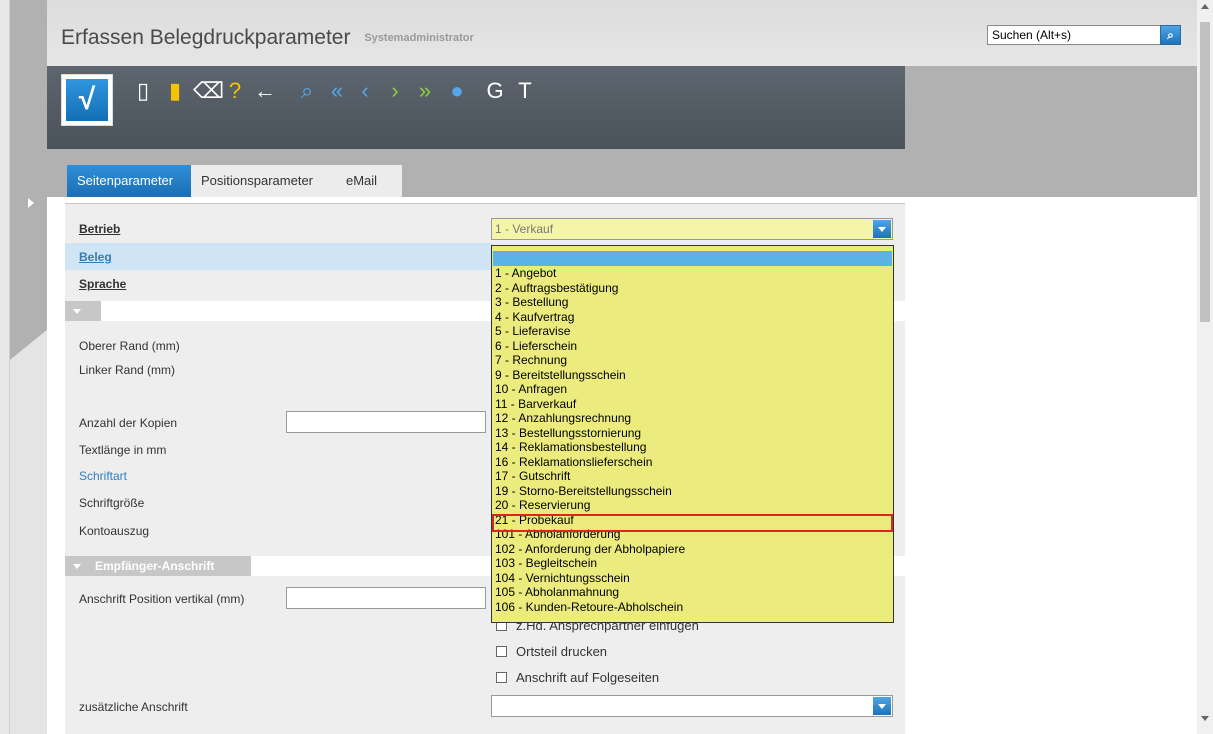 This screenshot has height=734, width=1213. I want to click on back-arrow-icon: ←, so click(265, 91).